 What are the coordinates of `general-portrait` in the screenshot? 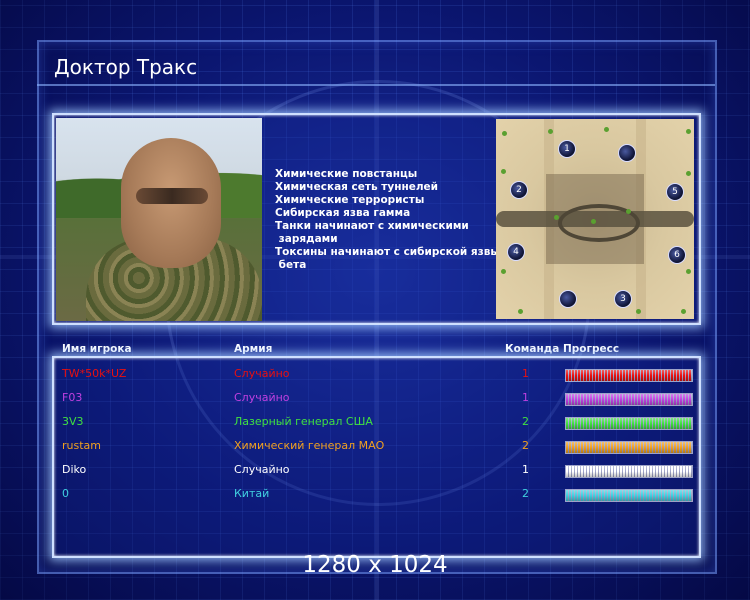 It's located at (159, 219).